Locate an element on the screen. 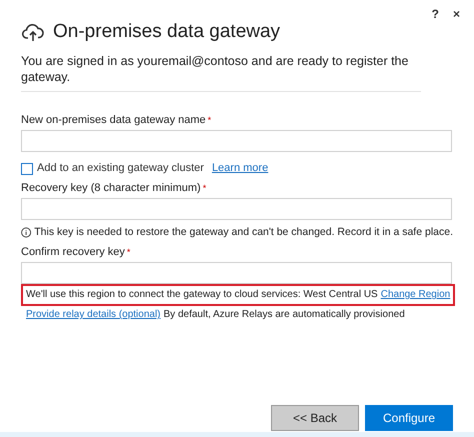  relay-details-link: Provide relay details (optional) is located at coordinates (93, 314).